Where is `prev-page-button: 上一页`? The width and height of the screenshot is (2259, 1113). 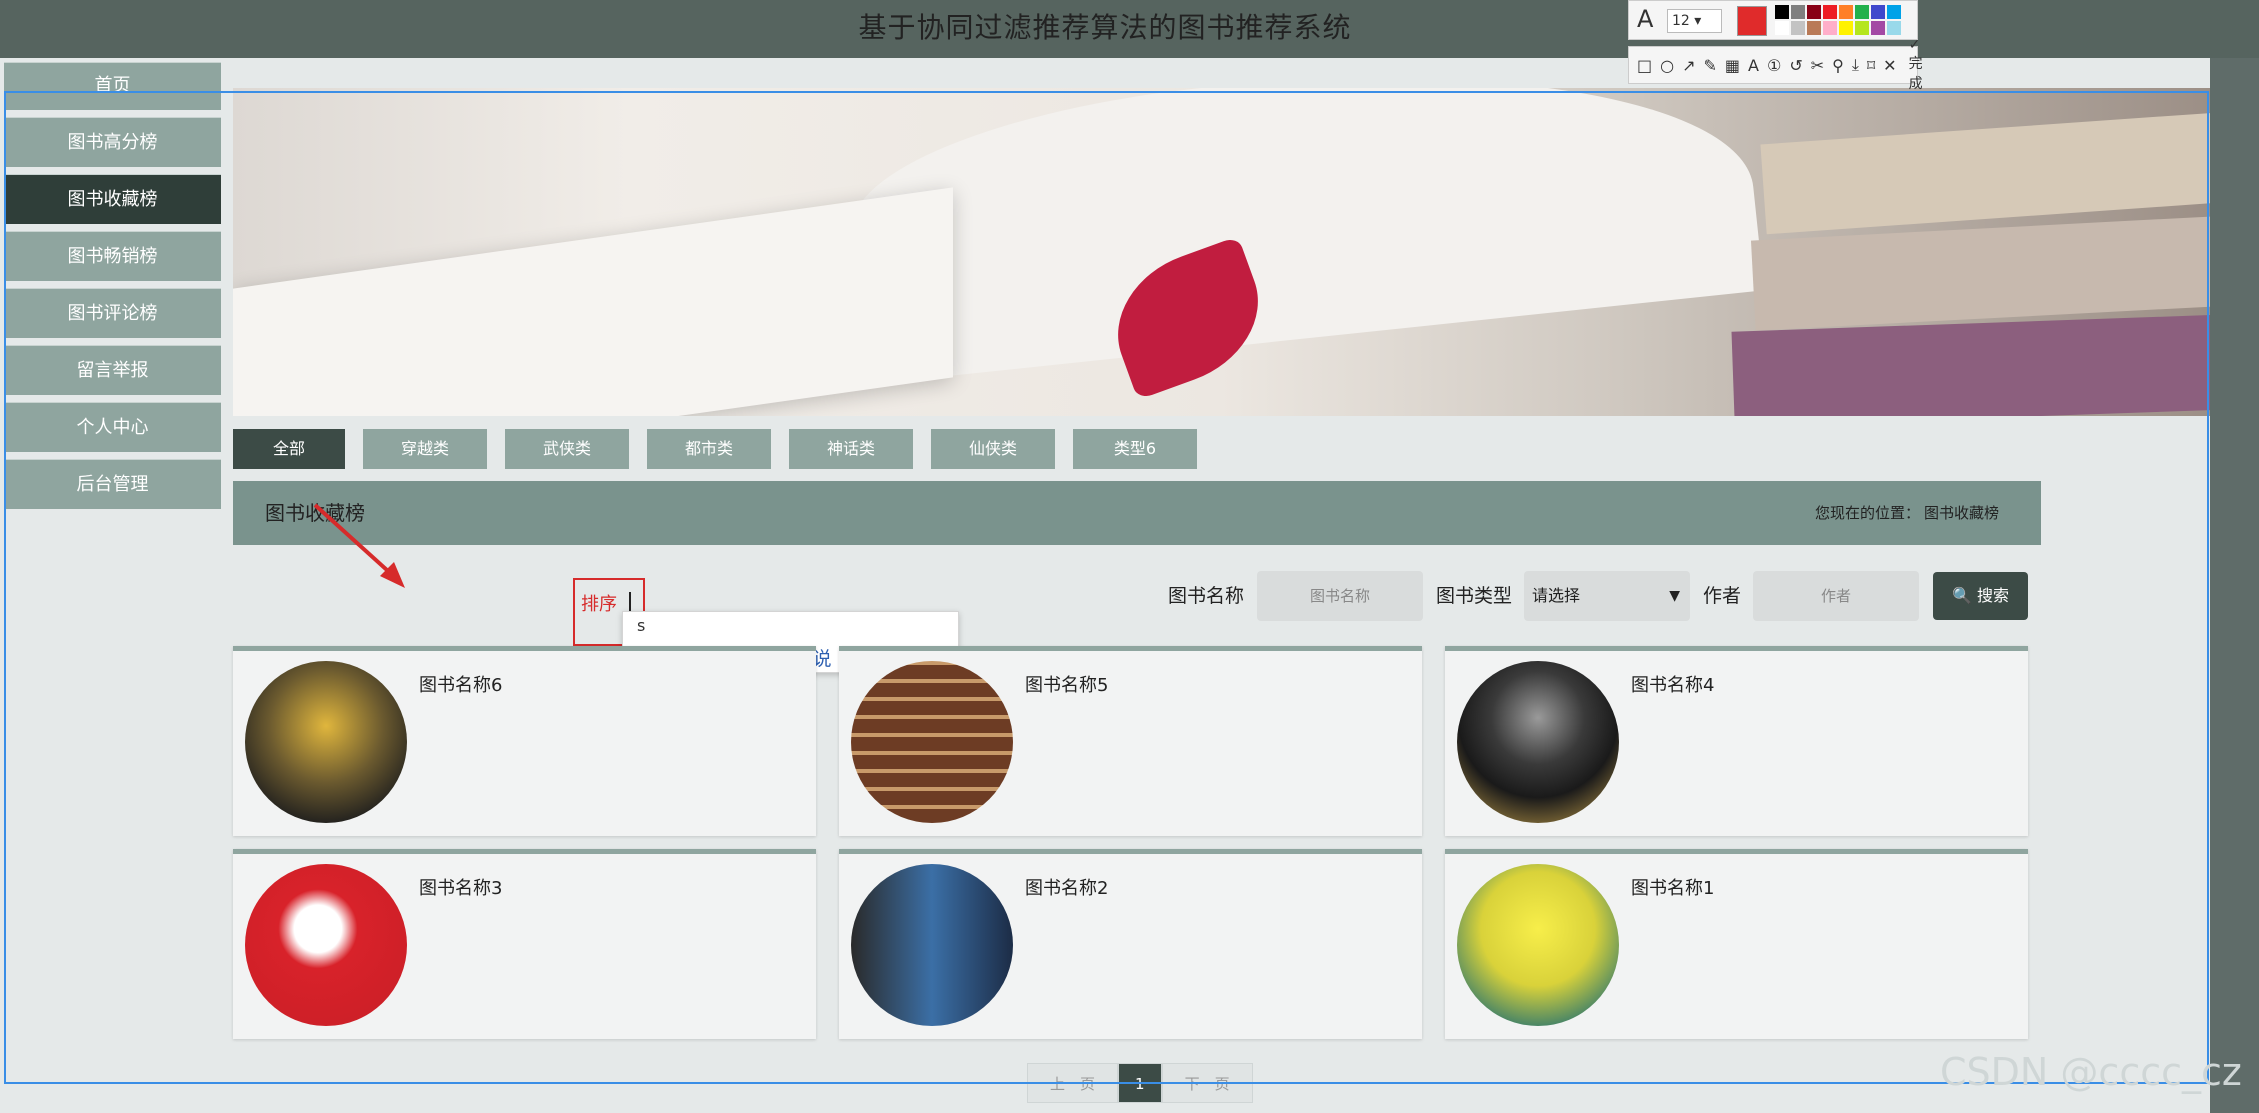 prev-page-button: 上一页 is located at coordinates (1073, 1083).